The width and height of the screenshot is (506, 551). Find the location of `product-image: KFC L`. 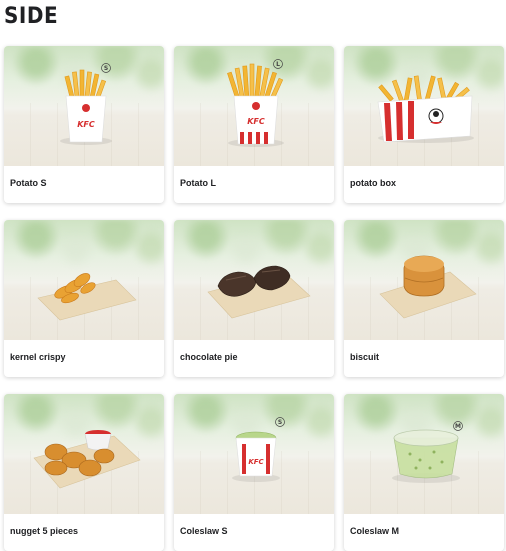

product-image: KFC L is located at coordinates (254, 106).